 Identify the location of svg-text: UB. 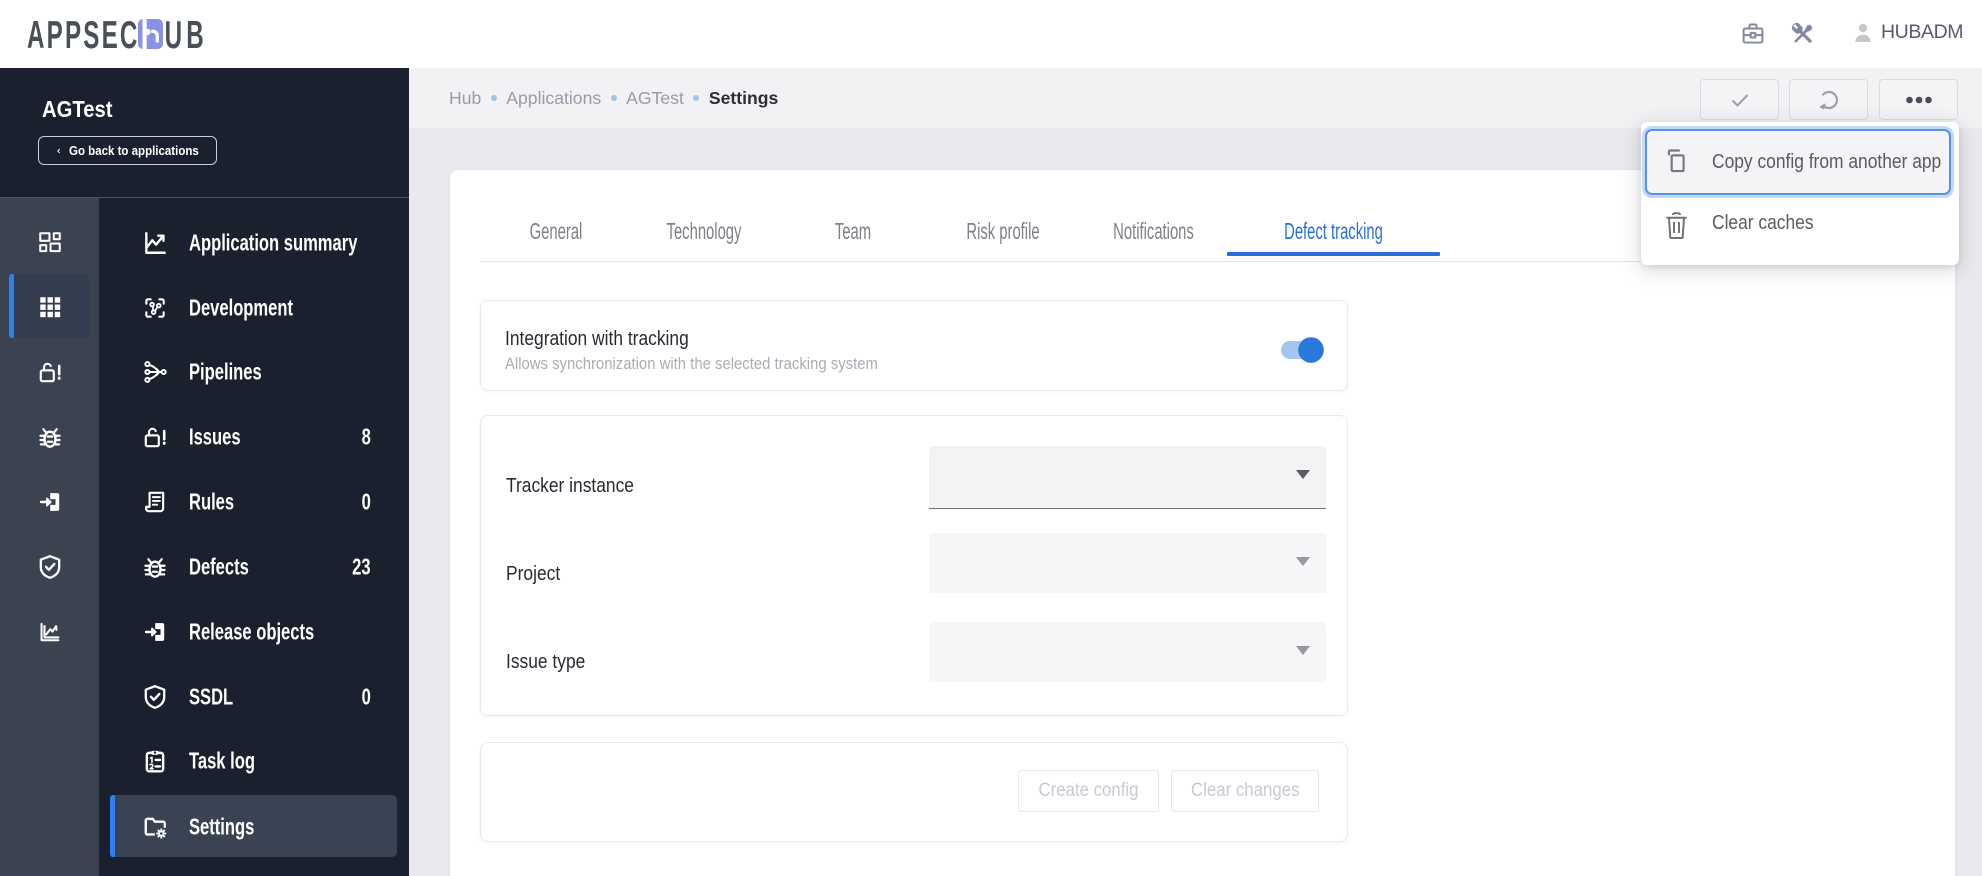
(184, 34).